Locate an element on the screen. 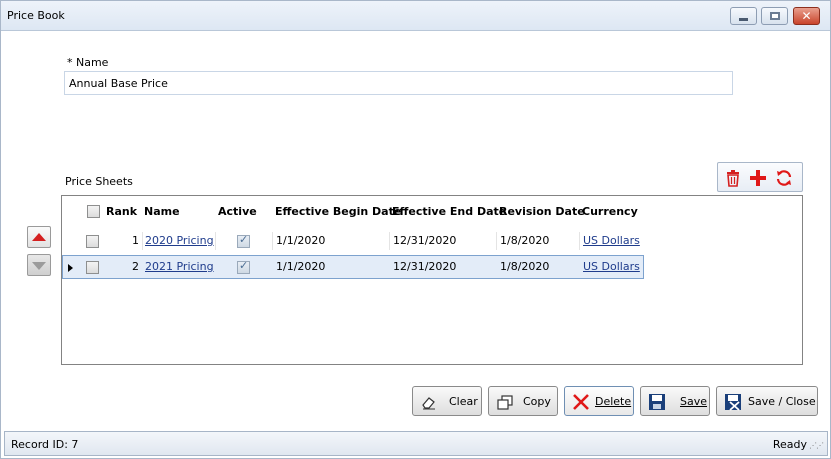 The height and width of the screenshot is (459, 831). save-label: Save is located at coordinates (694, 401).